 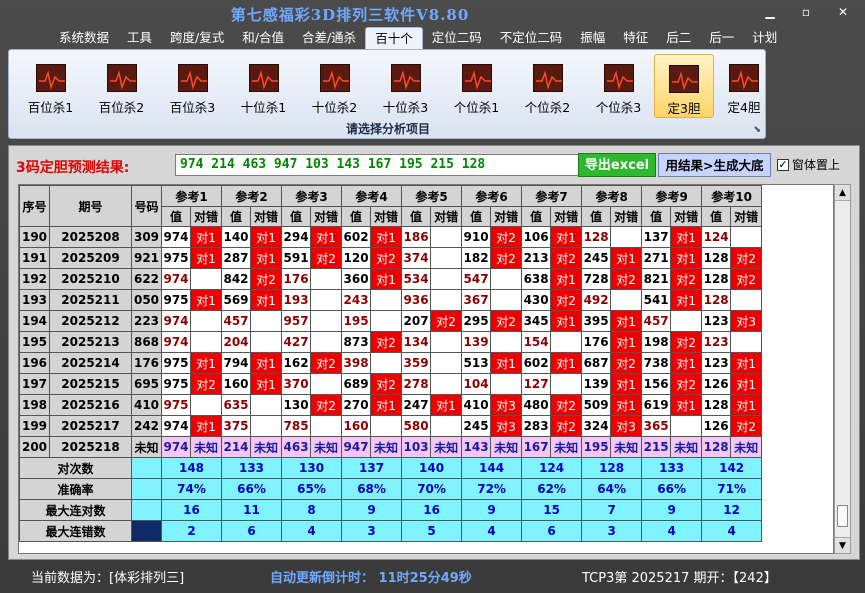 I want to click on ribbon-button-3: 十位杀1, so click(x=263, y=86).